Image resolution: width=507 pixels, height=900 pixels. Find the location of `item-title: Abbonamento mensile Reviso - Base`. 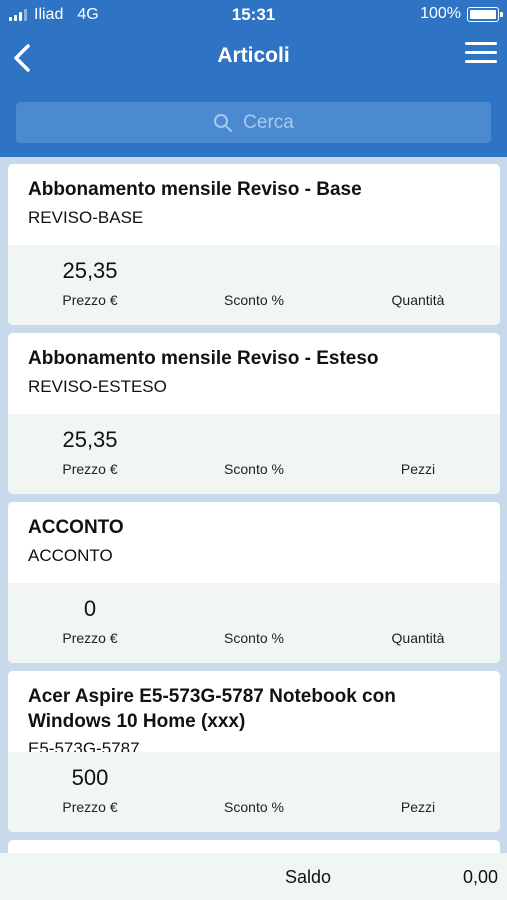

item-title: Abbonamento mensile Reviso - Base is located at coordinates (195, 189).